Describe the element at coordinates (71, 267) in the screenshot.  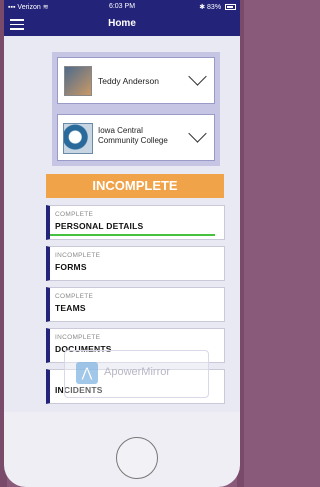
I see `step-name: FORMS` at that location.